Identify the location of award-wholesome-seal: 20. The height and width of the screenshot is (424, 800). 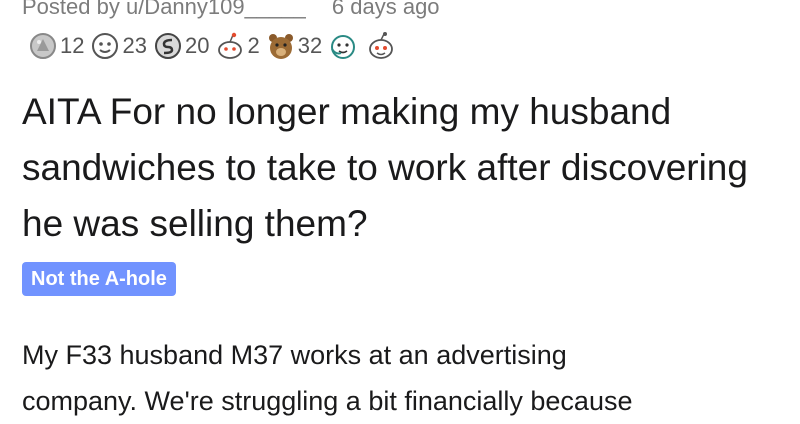
(181, 46).